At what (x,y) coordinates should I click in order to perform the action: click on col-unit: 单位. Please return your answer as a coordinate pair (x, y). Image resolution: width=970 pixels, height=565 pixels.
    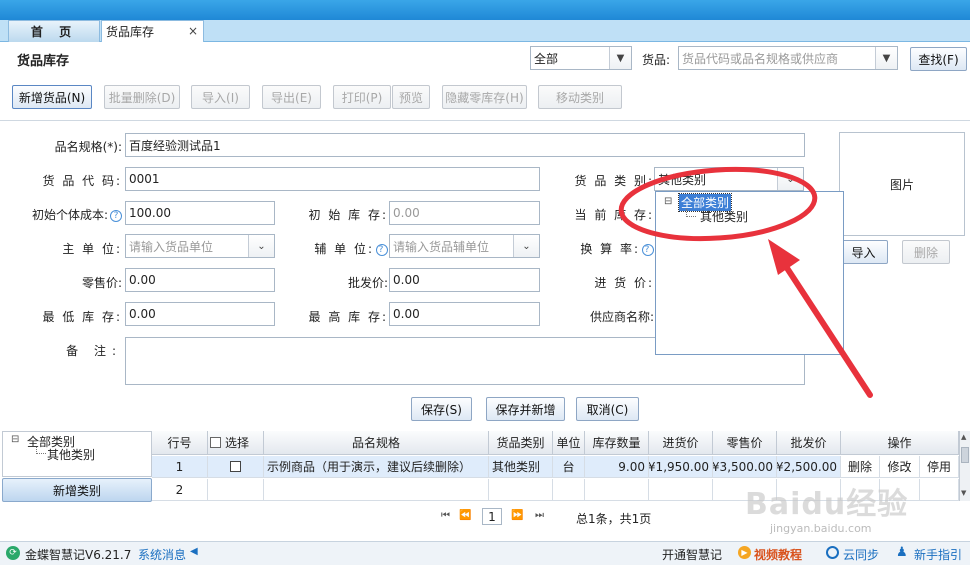
    Looking at the image, I should click on (569, 443).